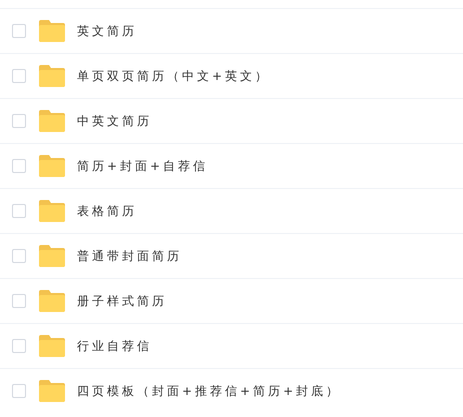 This screenshot has width=463, height=417. What do you see at coordinates (142, 166) in the screenshot?
I see `folder-name: 简历+封面+自荐信` at bounding box center [142, 166].